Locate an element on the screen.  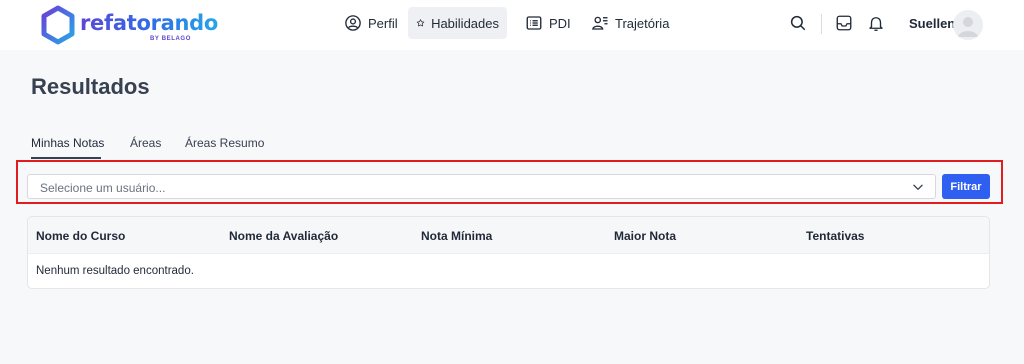
column-header: Nome da Avaliação is located at coordinates (283, 236).